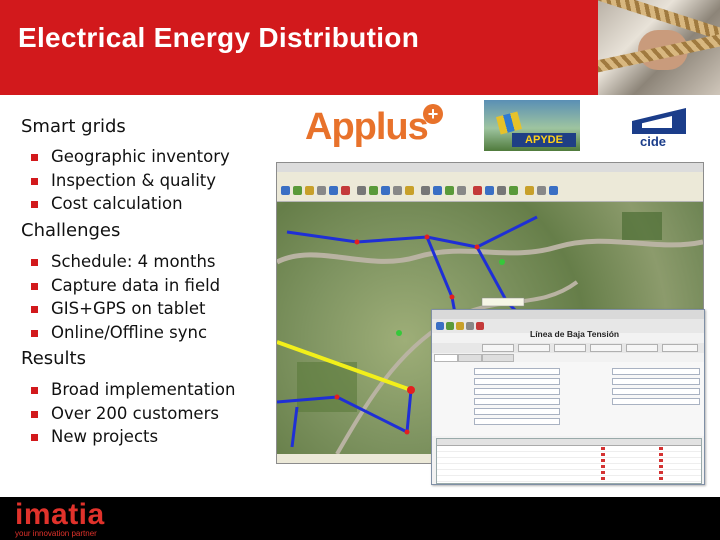 The image size is (720, 540). What do you see at coordinates (136, 285) in the screenshot?
I see `bullet-text: Capture data in field` at bounding box center [136, 285].